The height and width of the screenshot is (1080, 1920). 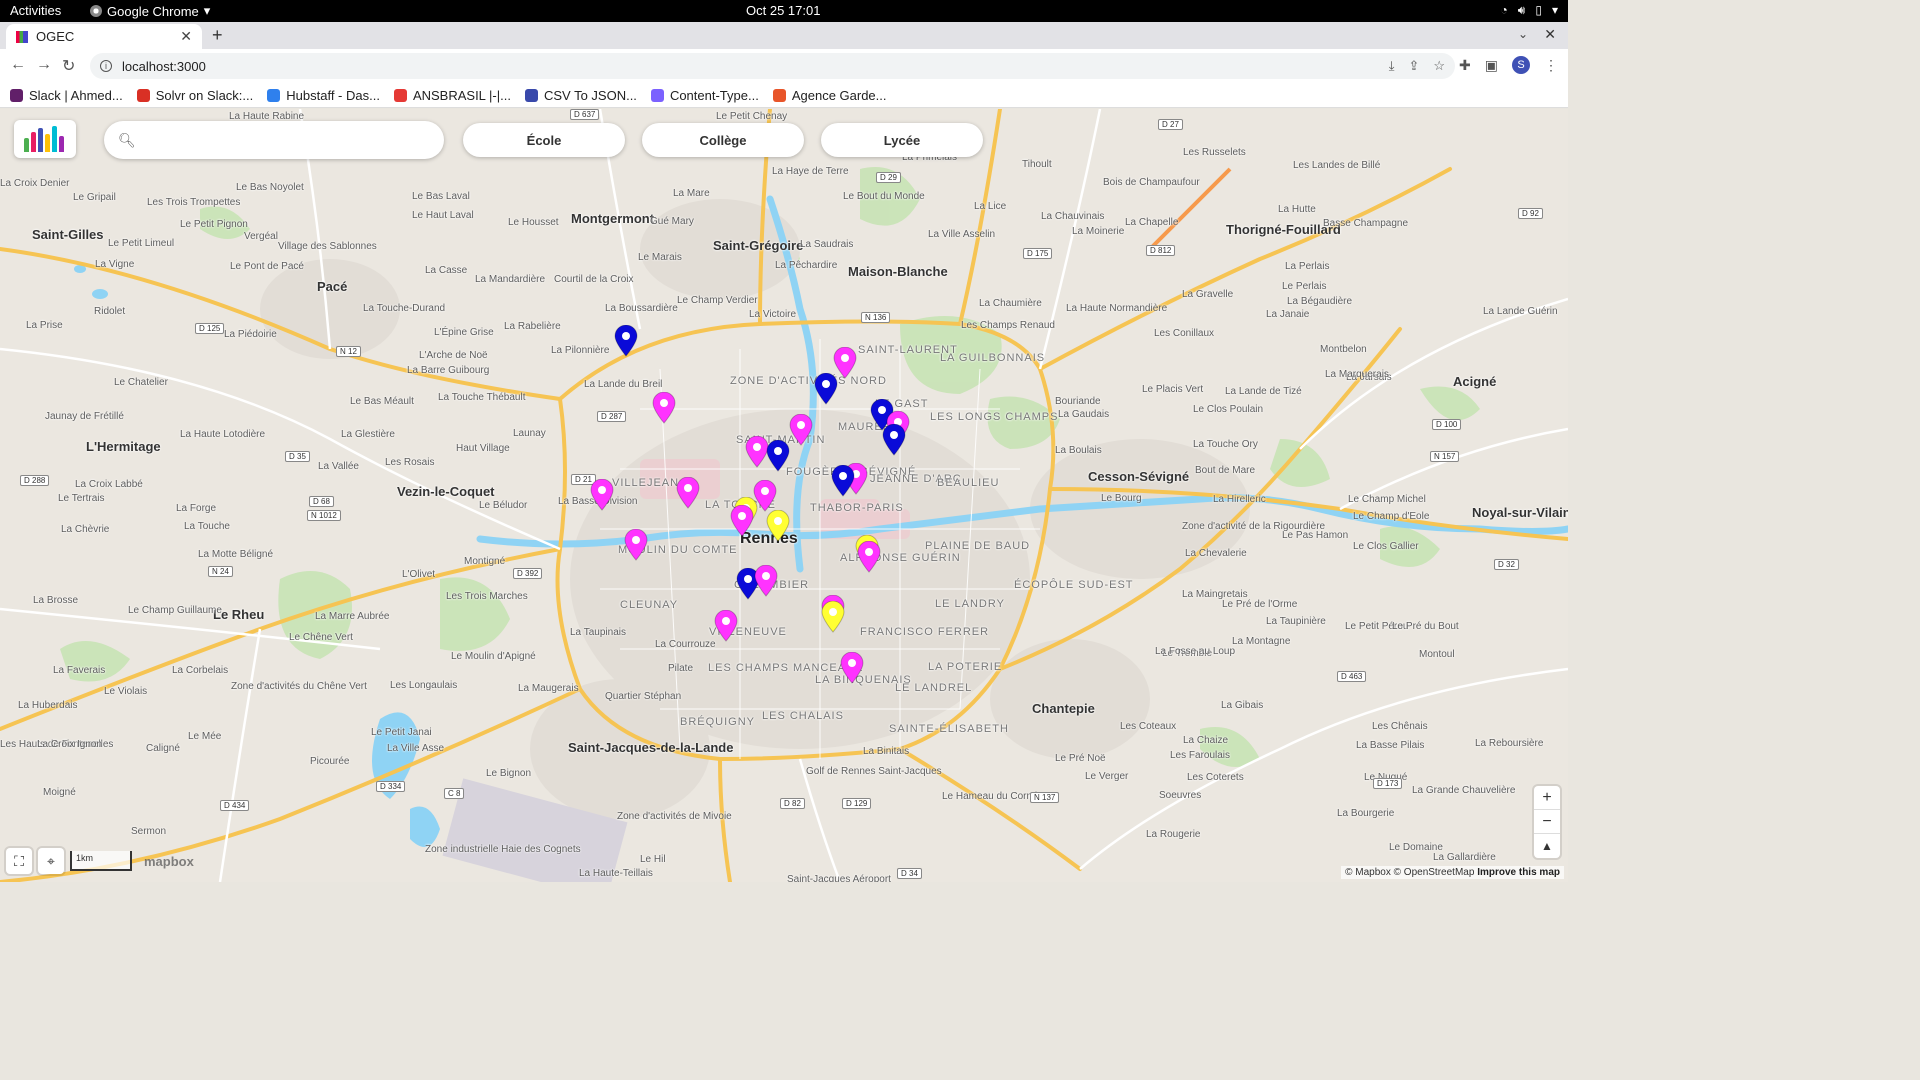 I want to click on browser-tab: OGEC ✕, so click(x=104, y=36).